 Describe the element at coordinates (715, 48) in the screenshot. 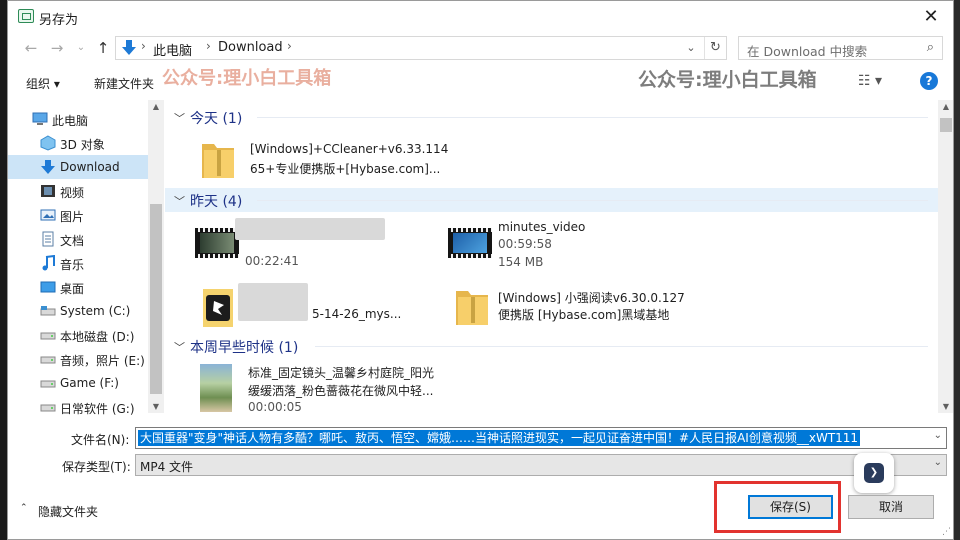

I see `refresh-icon: ↻` at that location.